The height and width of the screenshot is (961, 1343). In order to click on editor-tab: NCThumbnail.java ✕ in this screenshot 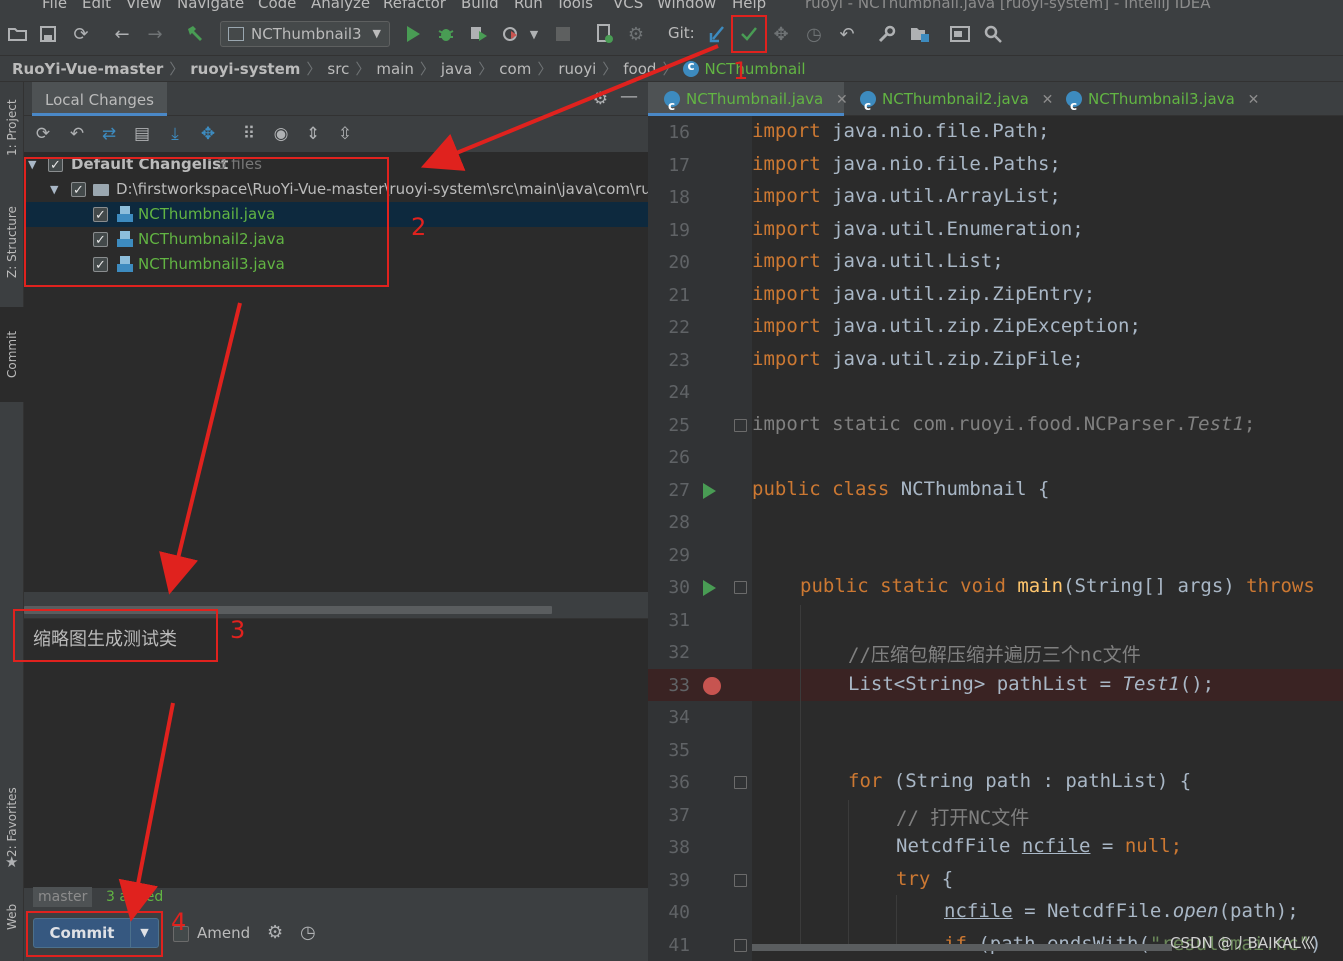, I will do `click(748, 102)`.